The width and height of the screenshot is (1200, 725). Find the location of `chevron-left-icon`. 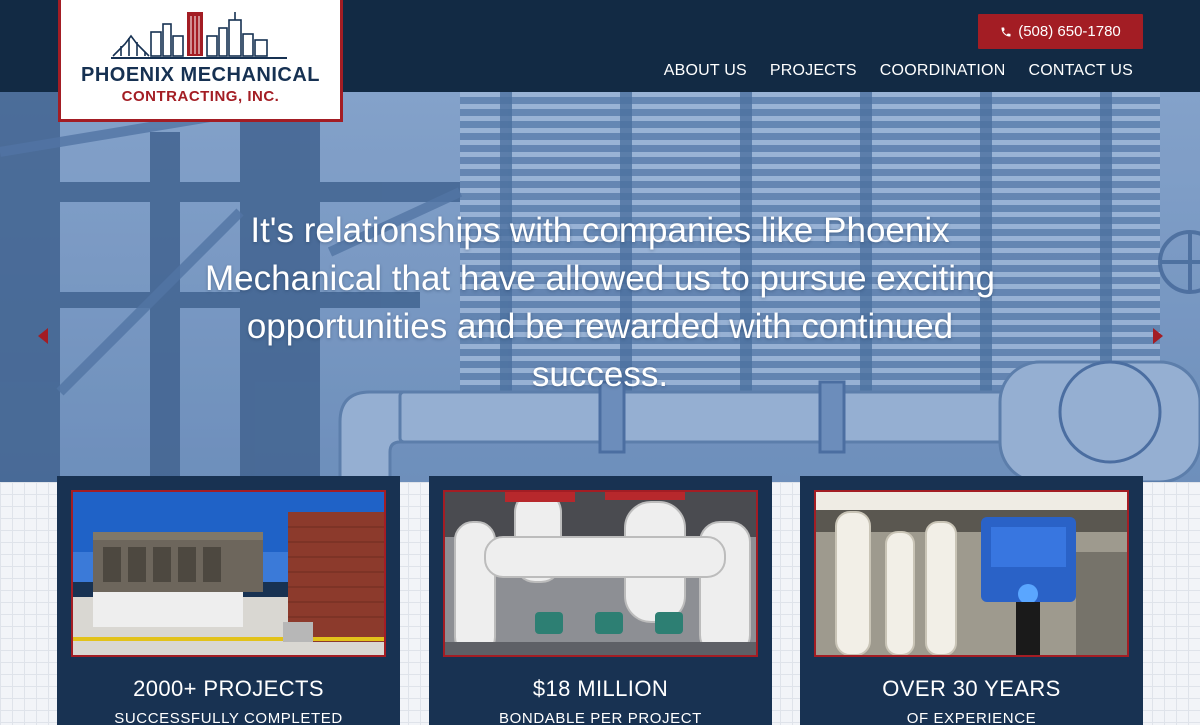

chevron-left-icon is located at coordinates (43, 336).